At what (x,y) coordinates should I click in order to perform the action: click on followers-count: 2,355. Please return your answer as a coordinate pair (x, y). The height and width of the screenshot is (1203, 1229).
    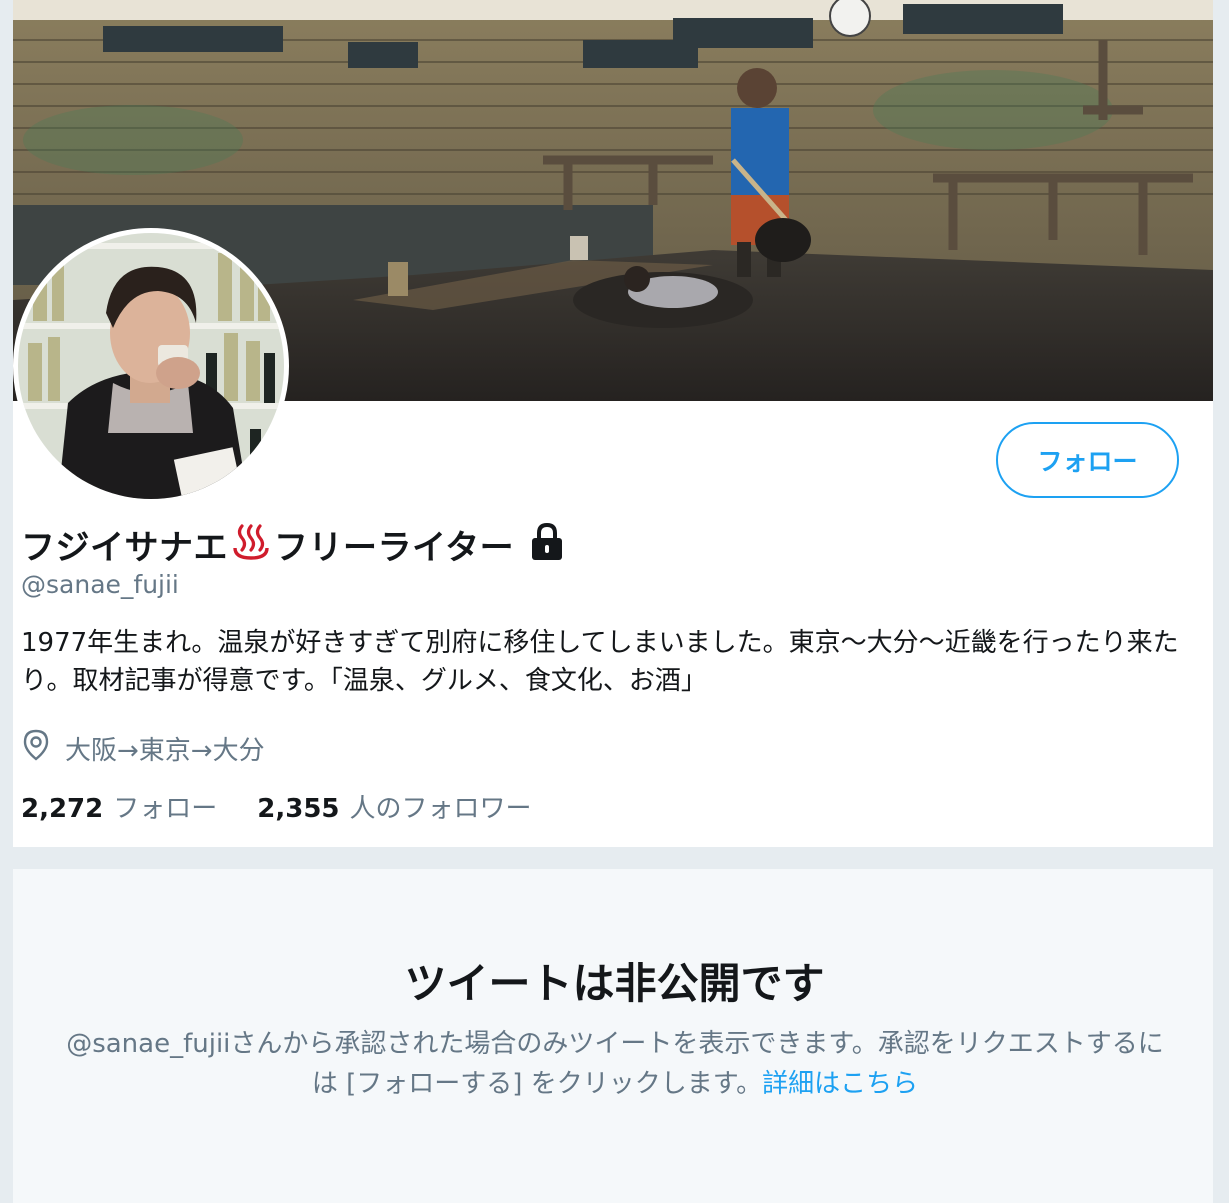
    Looking at the image, I should click on (298, 808).